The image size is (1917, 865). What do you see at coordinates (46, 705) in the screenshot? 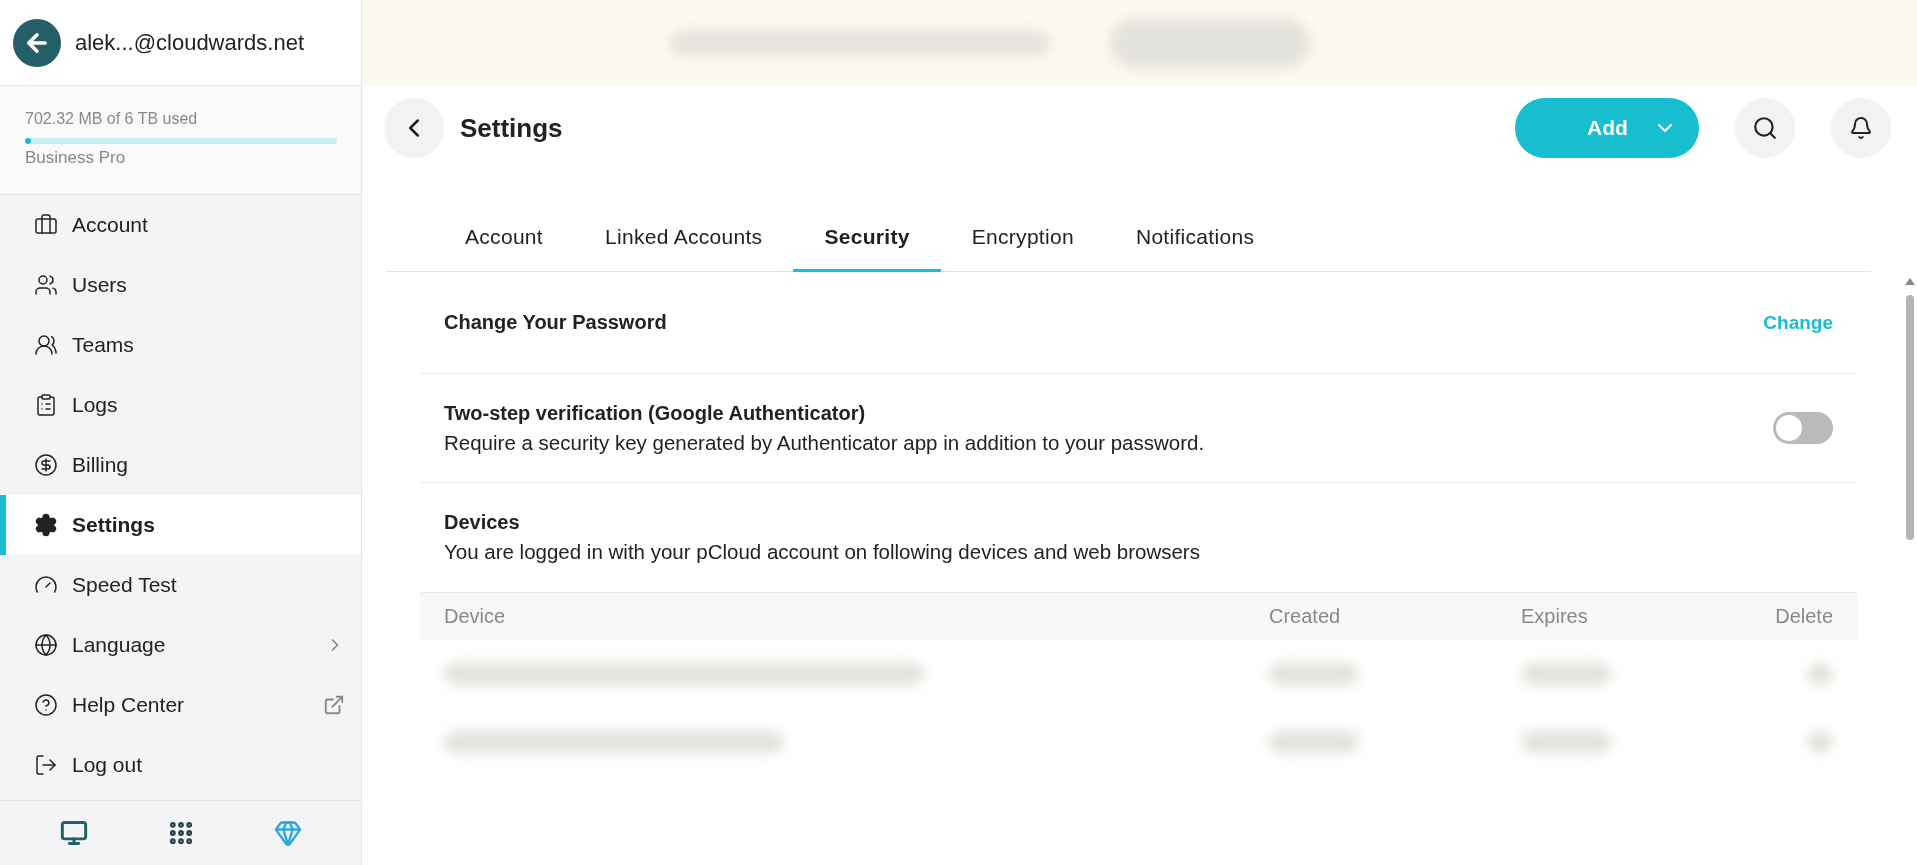
I see `help-icon` at bounding box center [46, 705].